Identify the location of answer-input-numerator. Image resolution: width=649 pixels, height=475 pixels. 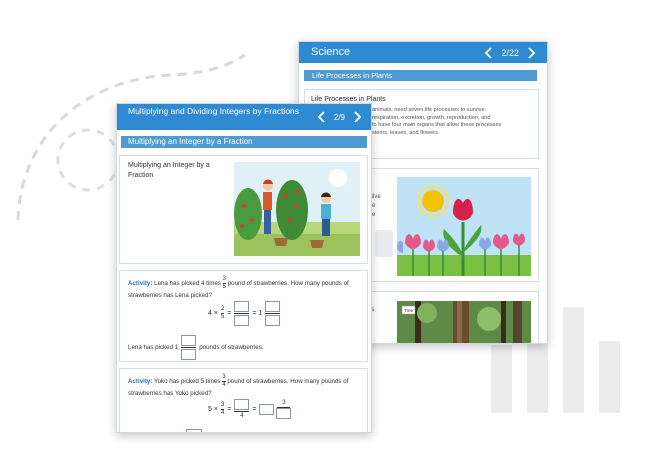
(242, 306).